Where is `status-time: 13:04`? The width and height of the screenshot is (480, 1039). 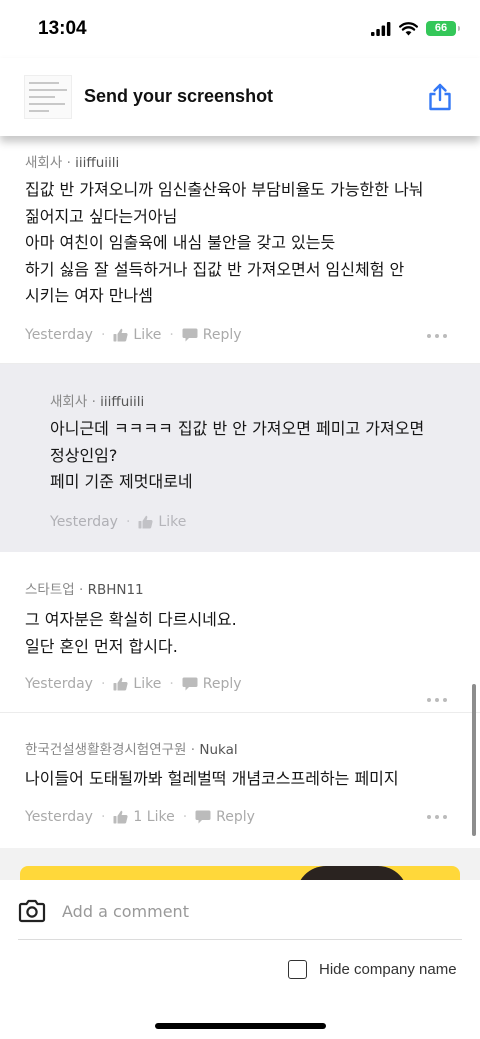
status-time: 13:04 is located at coordinates (62, 28).